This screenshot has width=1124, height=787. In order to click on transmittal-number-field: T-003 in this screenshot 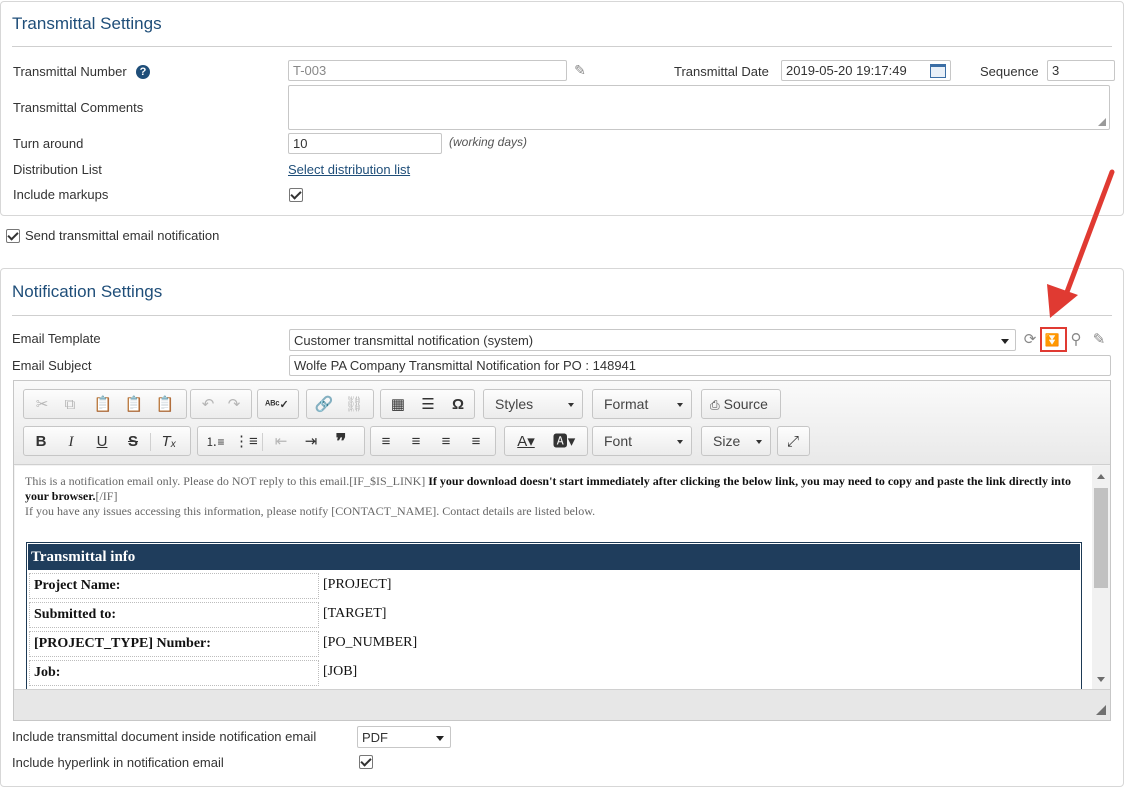, I will do `click(427, 70)`.